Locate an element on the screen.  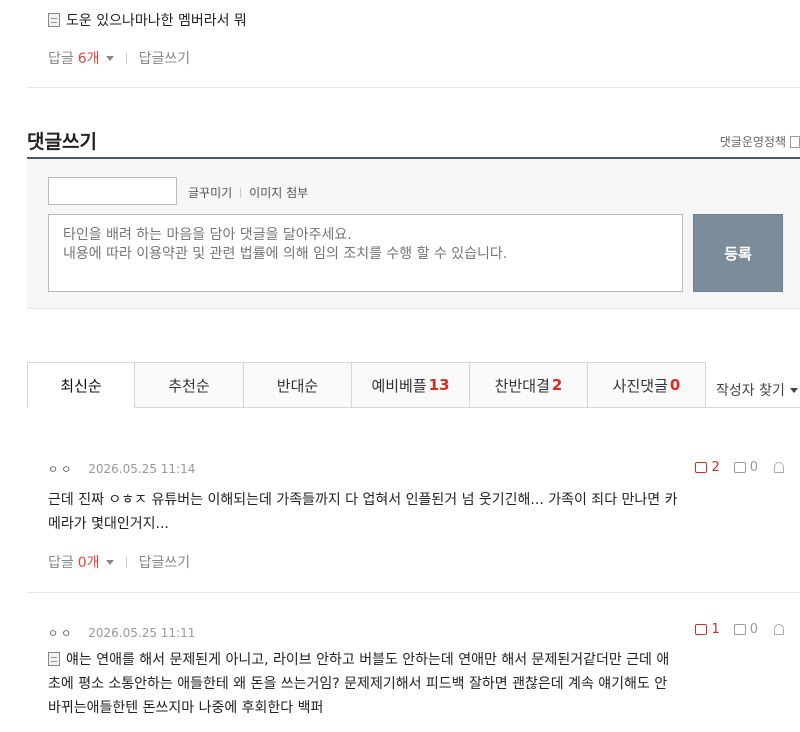
write-comment-title: 댓글쓰기 is located at coordinates (62, 142).